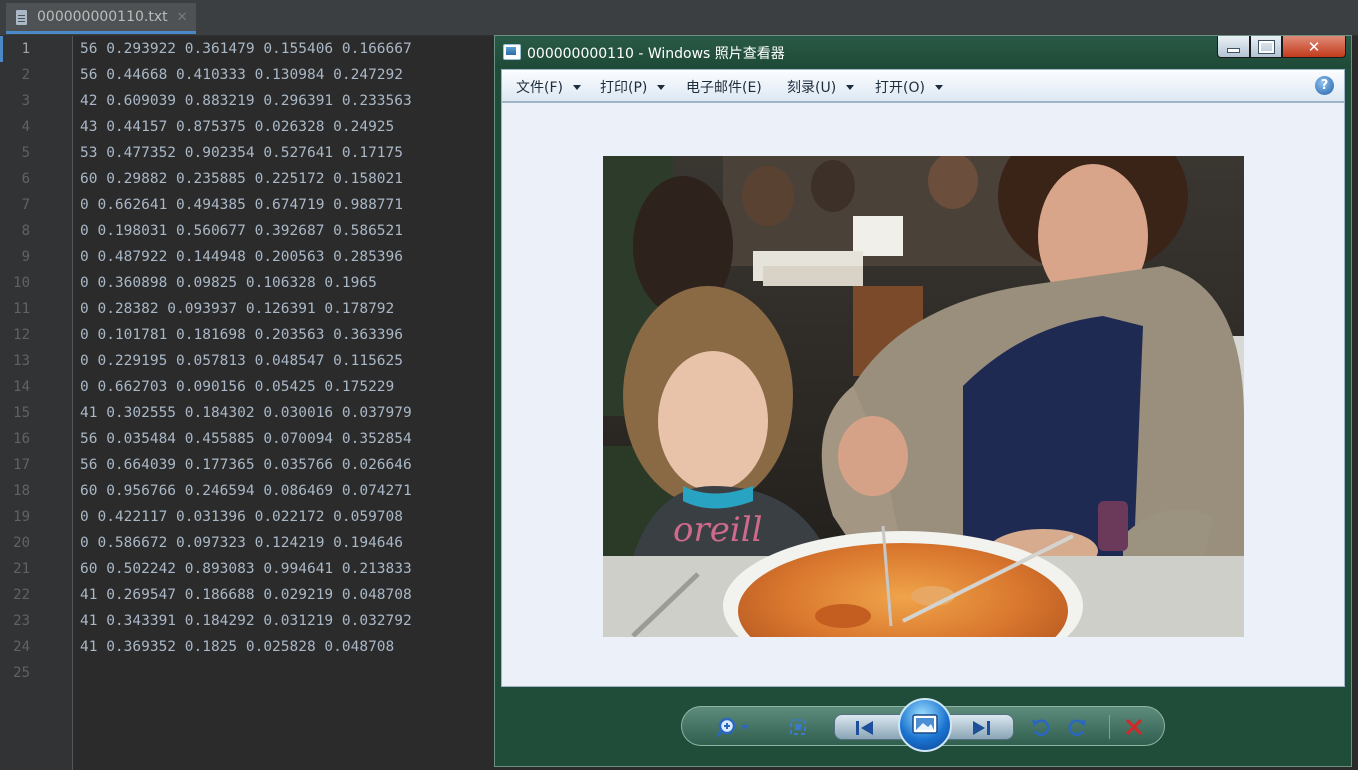  Describe the element at coordinates (21, 491) in the screenshot. I see `line-number: 18` at that location.